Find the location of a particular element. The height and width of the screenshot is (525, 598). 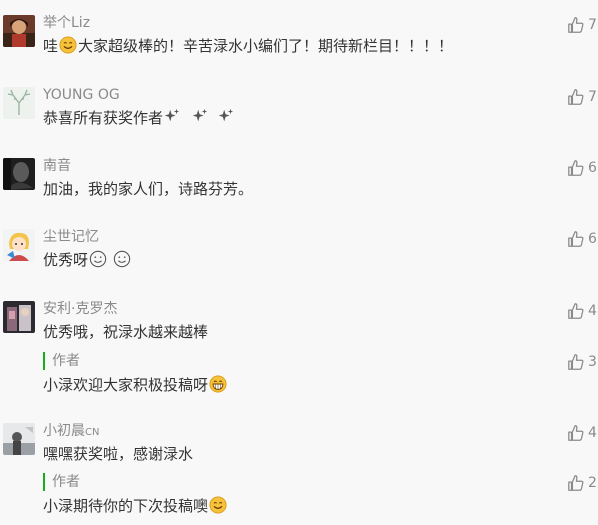

comment-nickname: 南音 is located at coordinates (57, 166).